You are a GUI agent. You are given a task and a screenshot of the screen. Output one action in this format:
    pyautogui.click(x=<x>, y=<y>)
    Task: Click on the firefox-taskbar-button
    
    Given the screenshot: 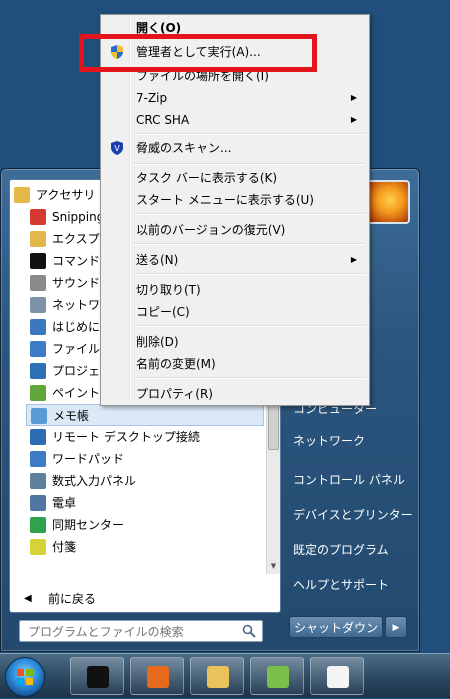 What is the action you would take?
    pyautogui.click(x=157, y=676)
    